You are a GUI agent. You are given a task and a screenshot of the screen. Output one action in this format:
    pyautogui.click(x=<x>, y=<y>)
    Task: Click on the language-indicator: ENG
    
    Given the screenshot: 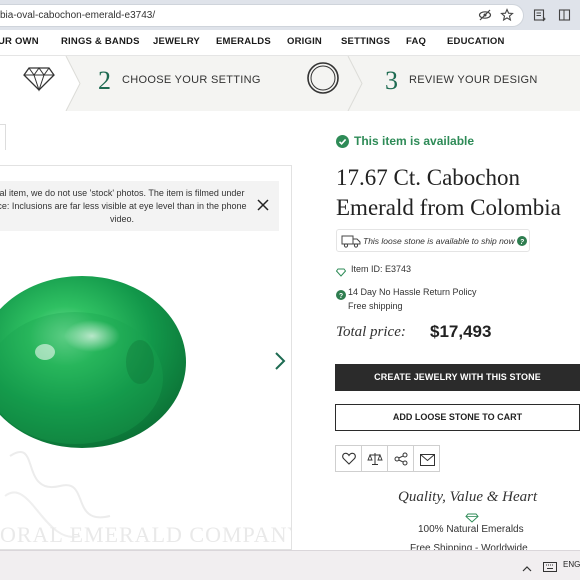 What is the action you would take?
    pyautogui.click(x=571, y=564)
    